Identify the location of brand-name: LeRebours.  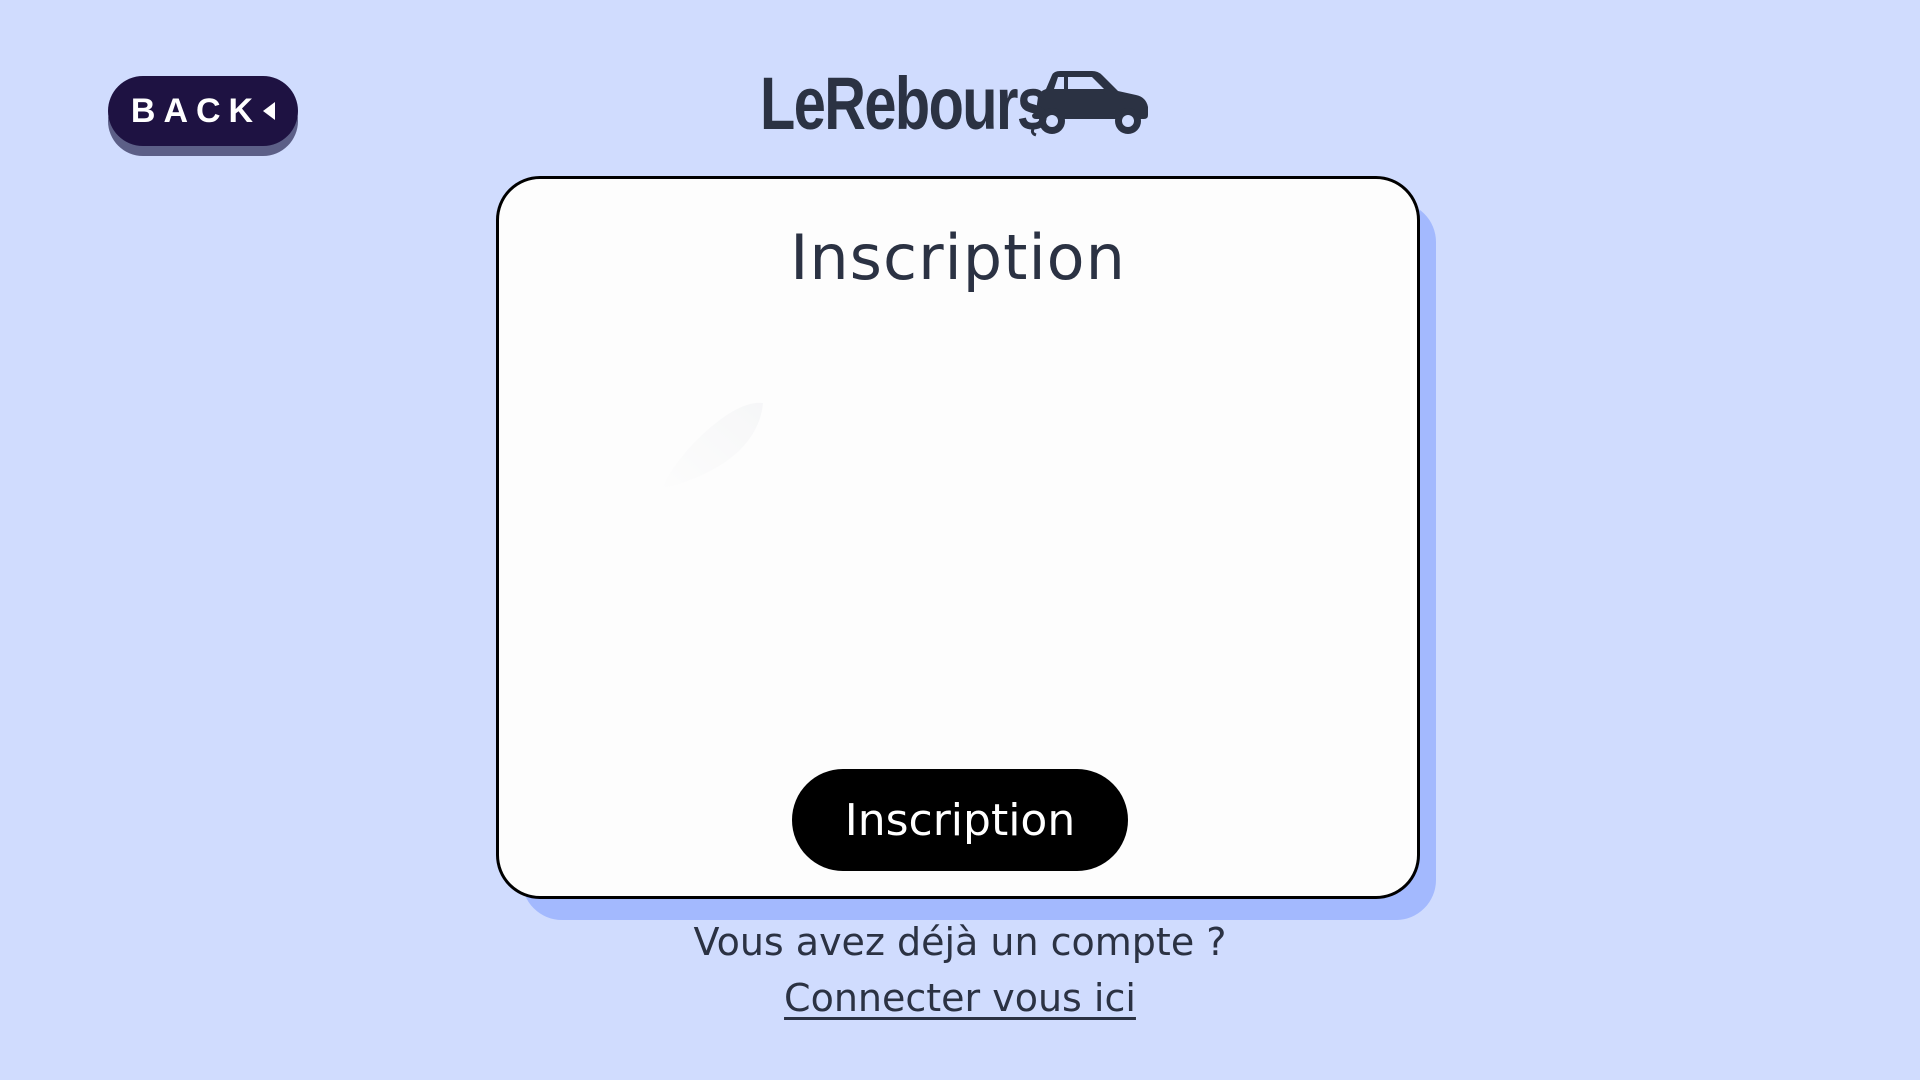
(904, 103).